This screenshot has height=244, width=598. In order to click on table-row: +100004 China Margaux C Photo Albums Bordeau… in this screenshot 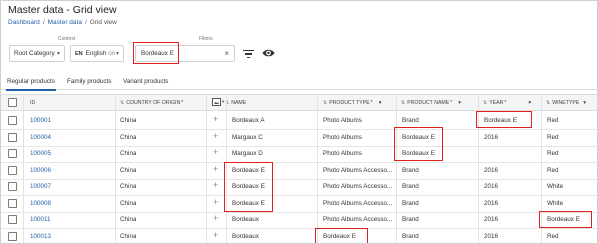, I will do `click(299, 138)`.